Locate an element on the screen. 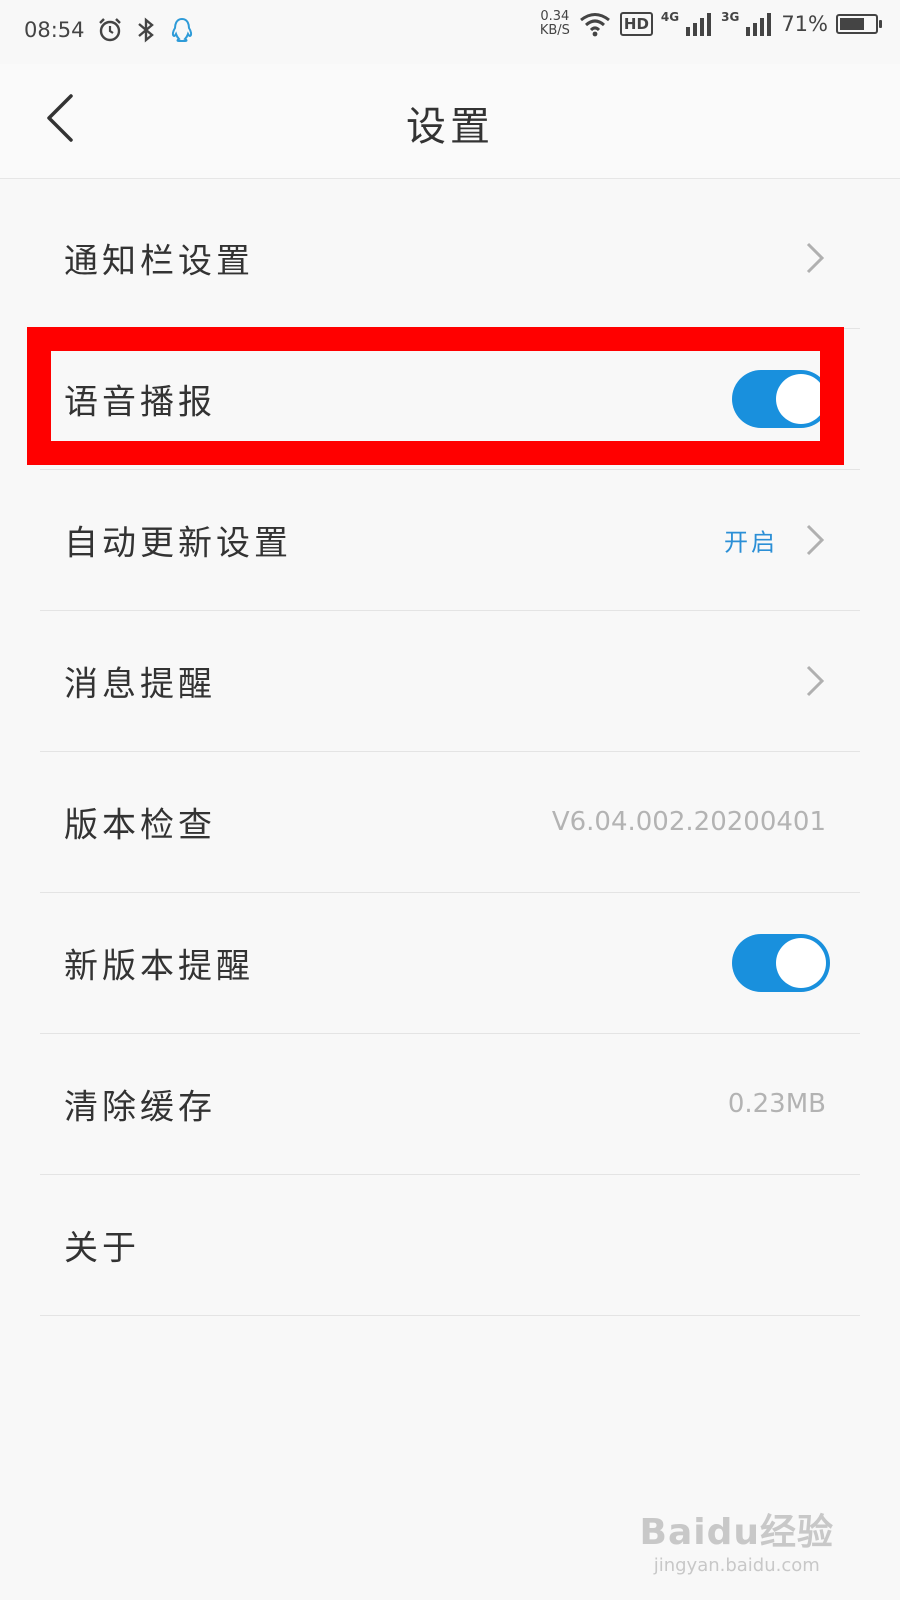 The width and height of the screenshot is (900, 1600). settings-item-clear-cache: 清除缓存 0.23MB is located at coordinates (450, 1104).